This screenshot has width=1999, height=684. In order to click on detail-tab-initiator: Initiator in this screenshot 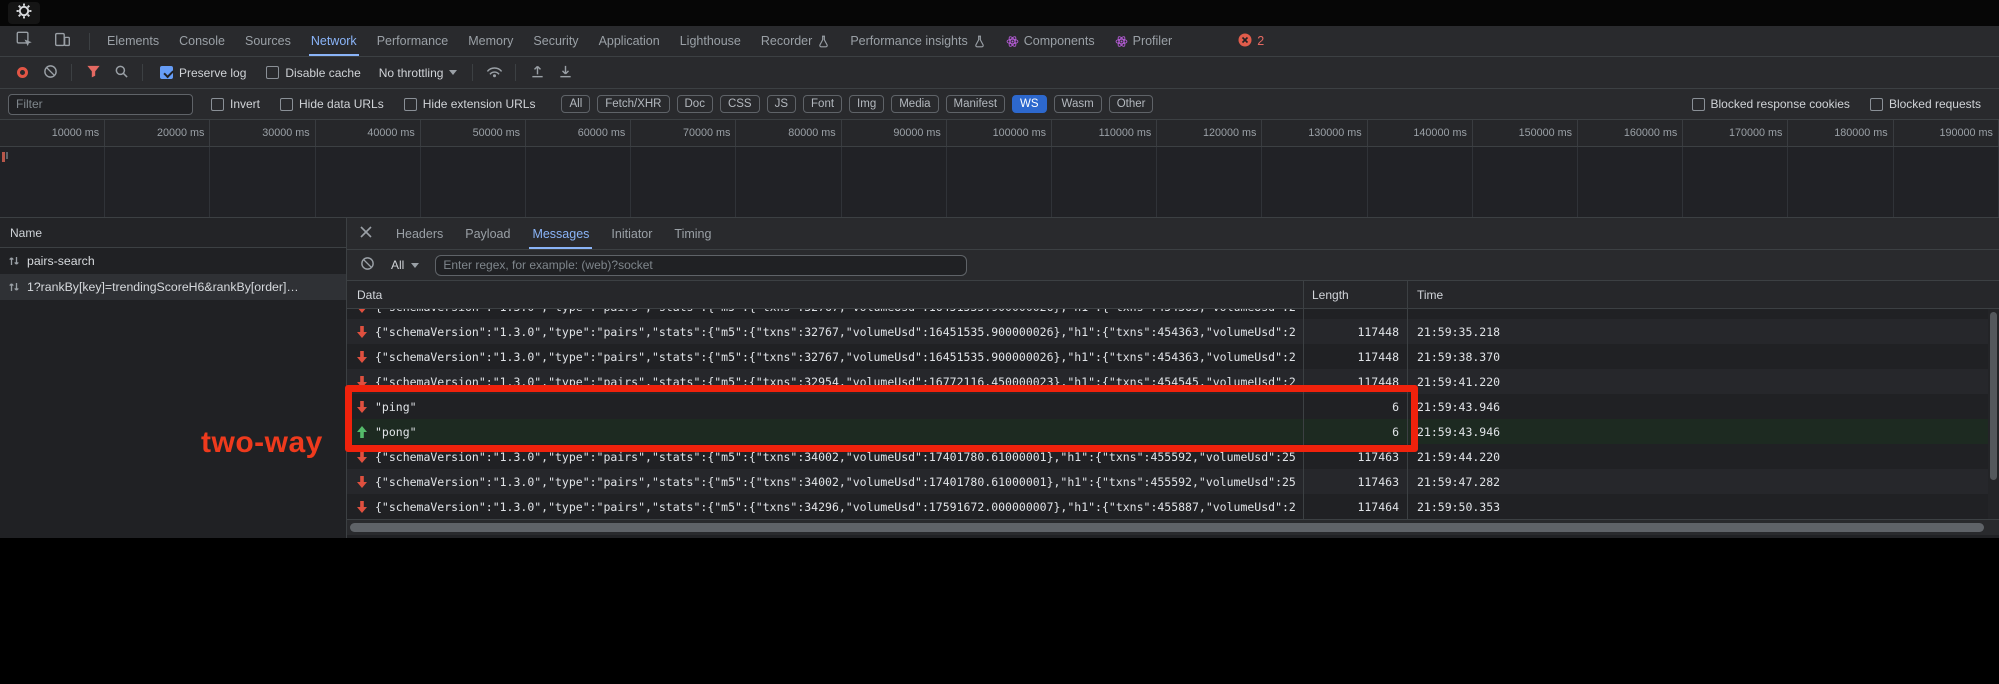, I will do `click(631, 233)`.